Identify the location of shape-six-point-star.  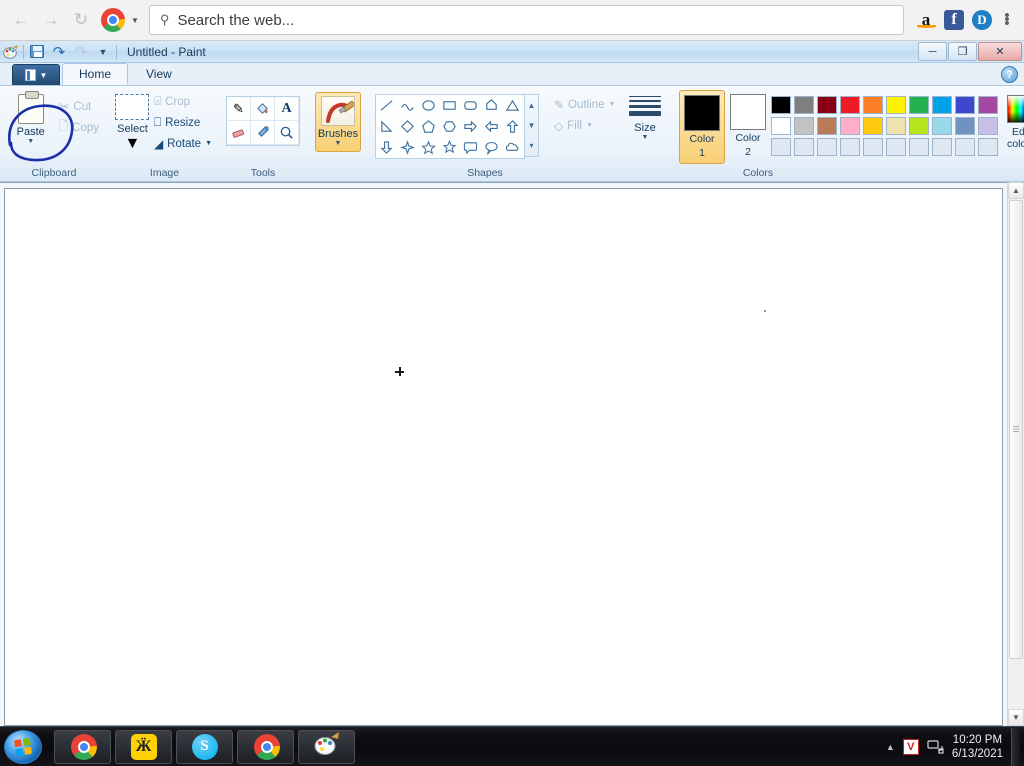
(449, 147).